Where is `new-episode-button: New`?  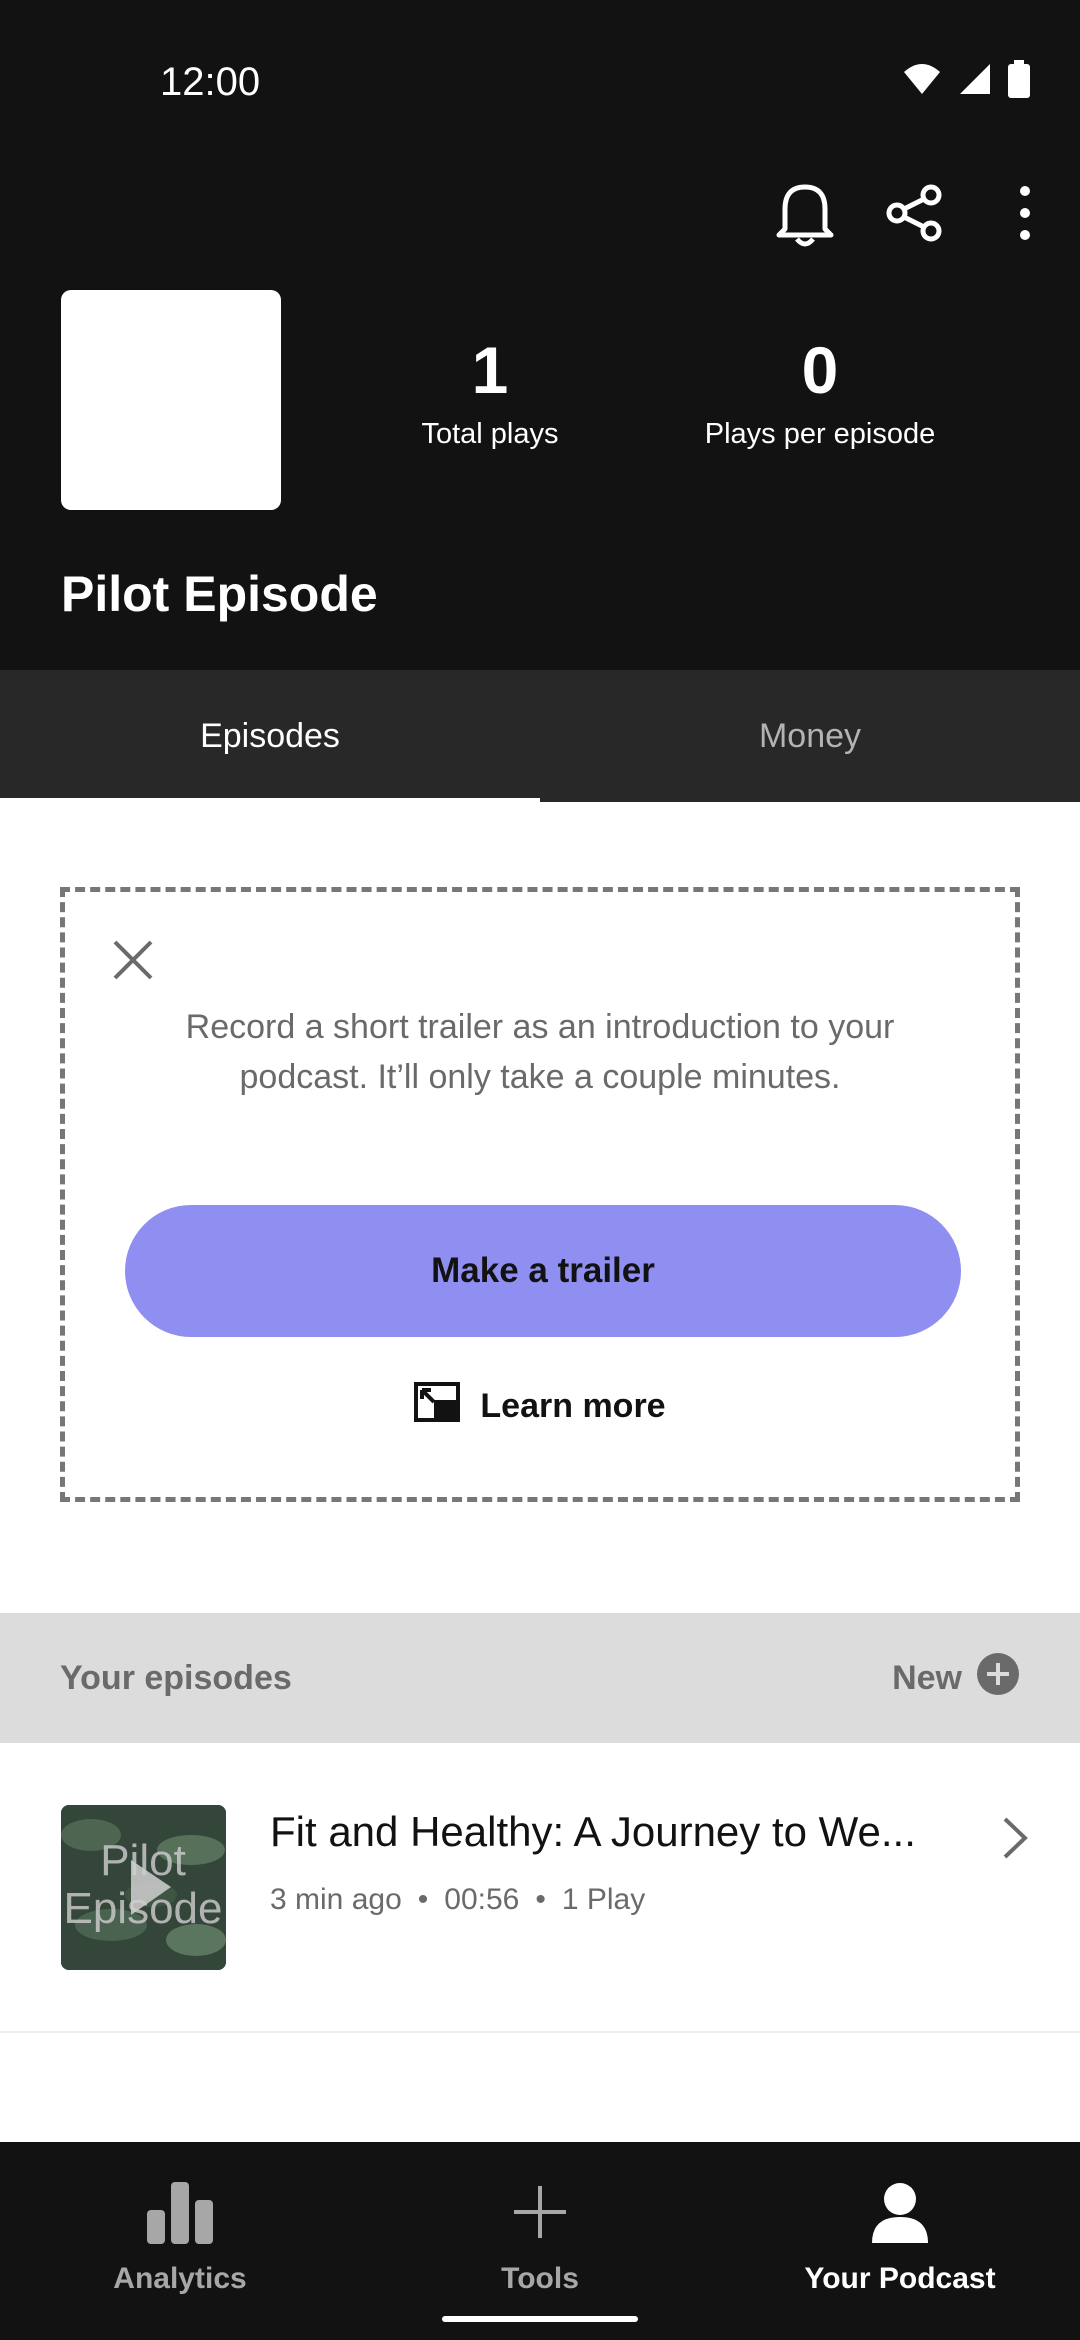 new-episode-button: New is located at coordinates (956, 1678).